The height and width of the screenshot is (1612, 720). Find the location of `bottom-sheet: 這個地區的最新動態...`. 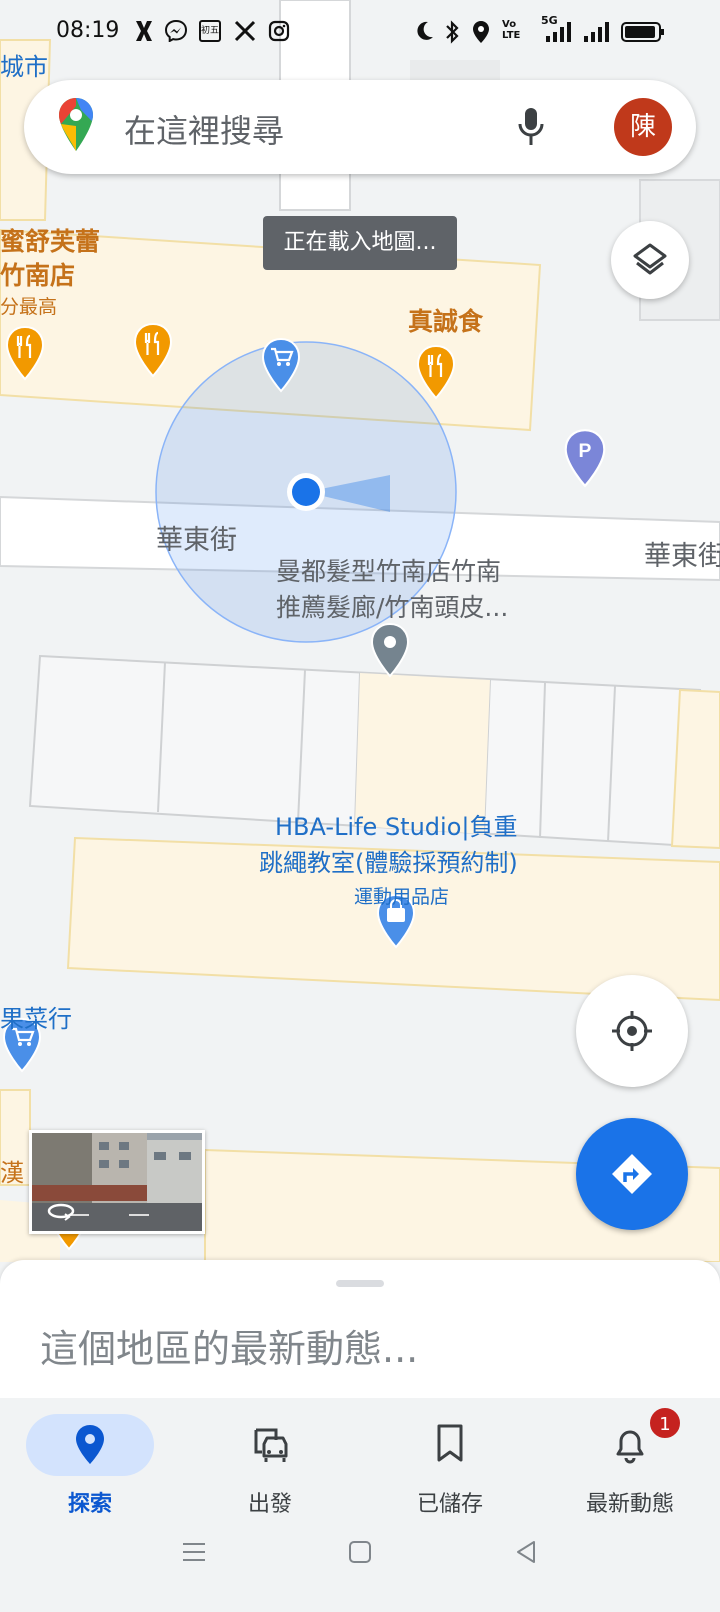

bottom-sheet: 這個地區的最新動態... is located at coordinates (360, 1329).